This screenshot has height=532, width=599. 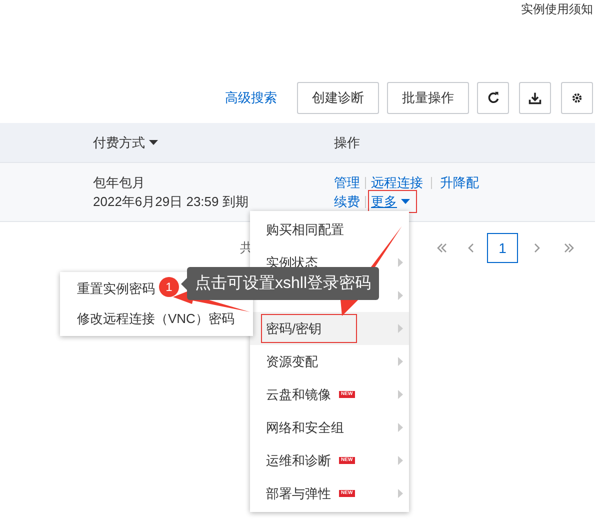 I want to click on billing-type: 包年包月, so click(x=119, y=182).